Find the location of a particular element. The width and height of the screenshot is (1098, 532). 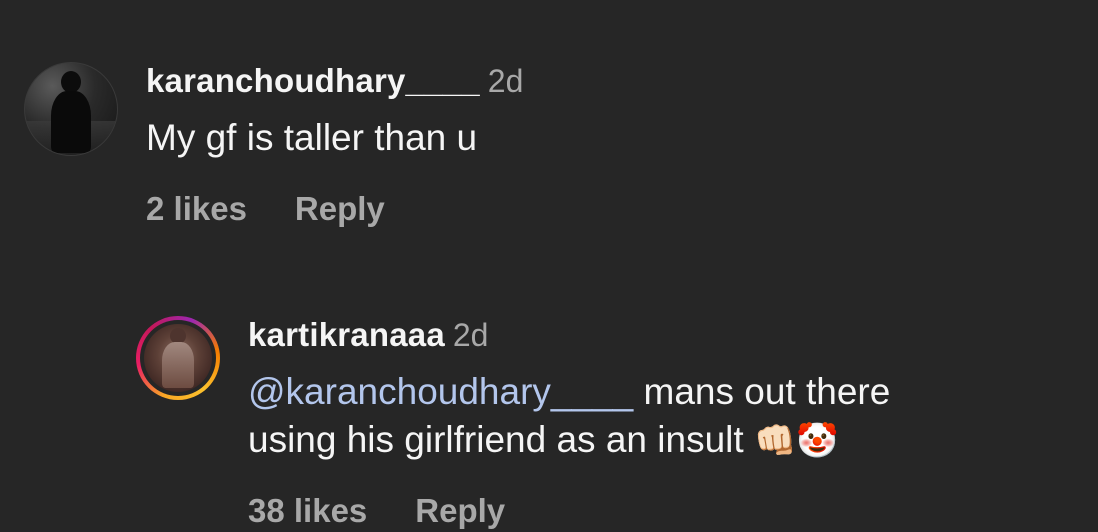

clown-emoji-icon: 🤡 is located at coordinates (817, 441).